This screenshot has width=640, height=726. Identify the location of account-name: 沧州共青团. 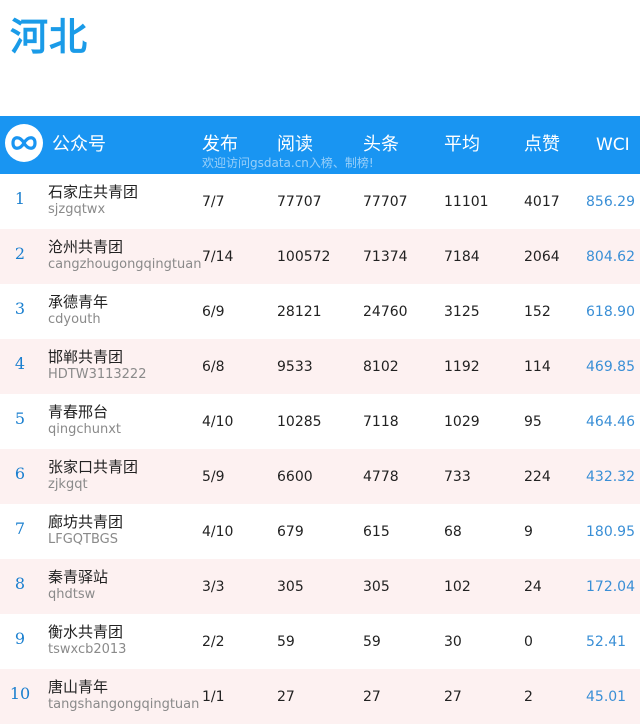
(86, 247).